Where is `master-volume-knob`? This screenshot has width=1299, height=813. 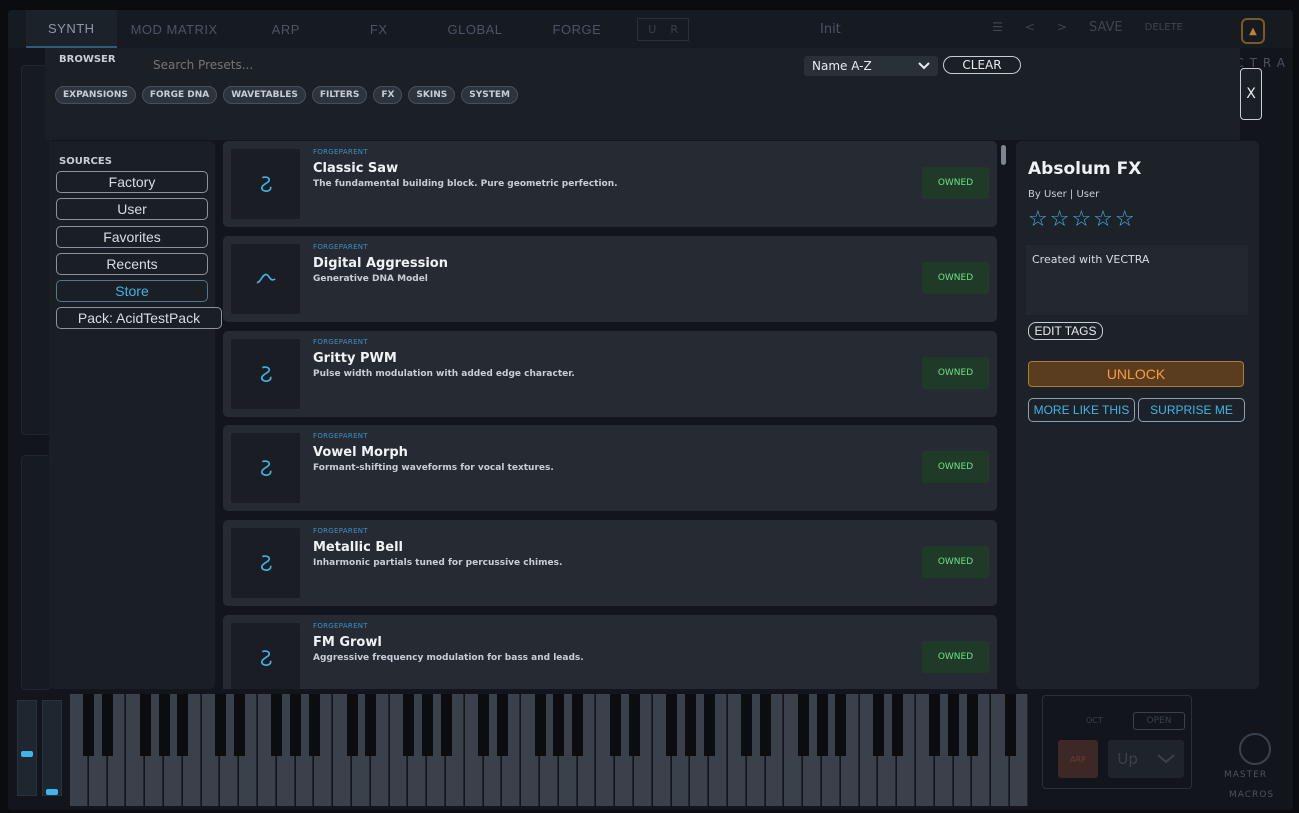
master-volume-knob is located at coordinates (1255, 749).